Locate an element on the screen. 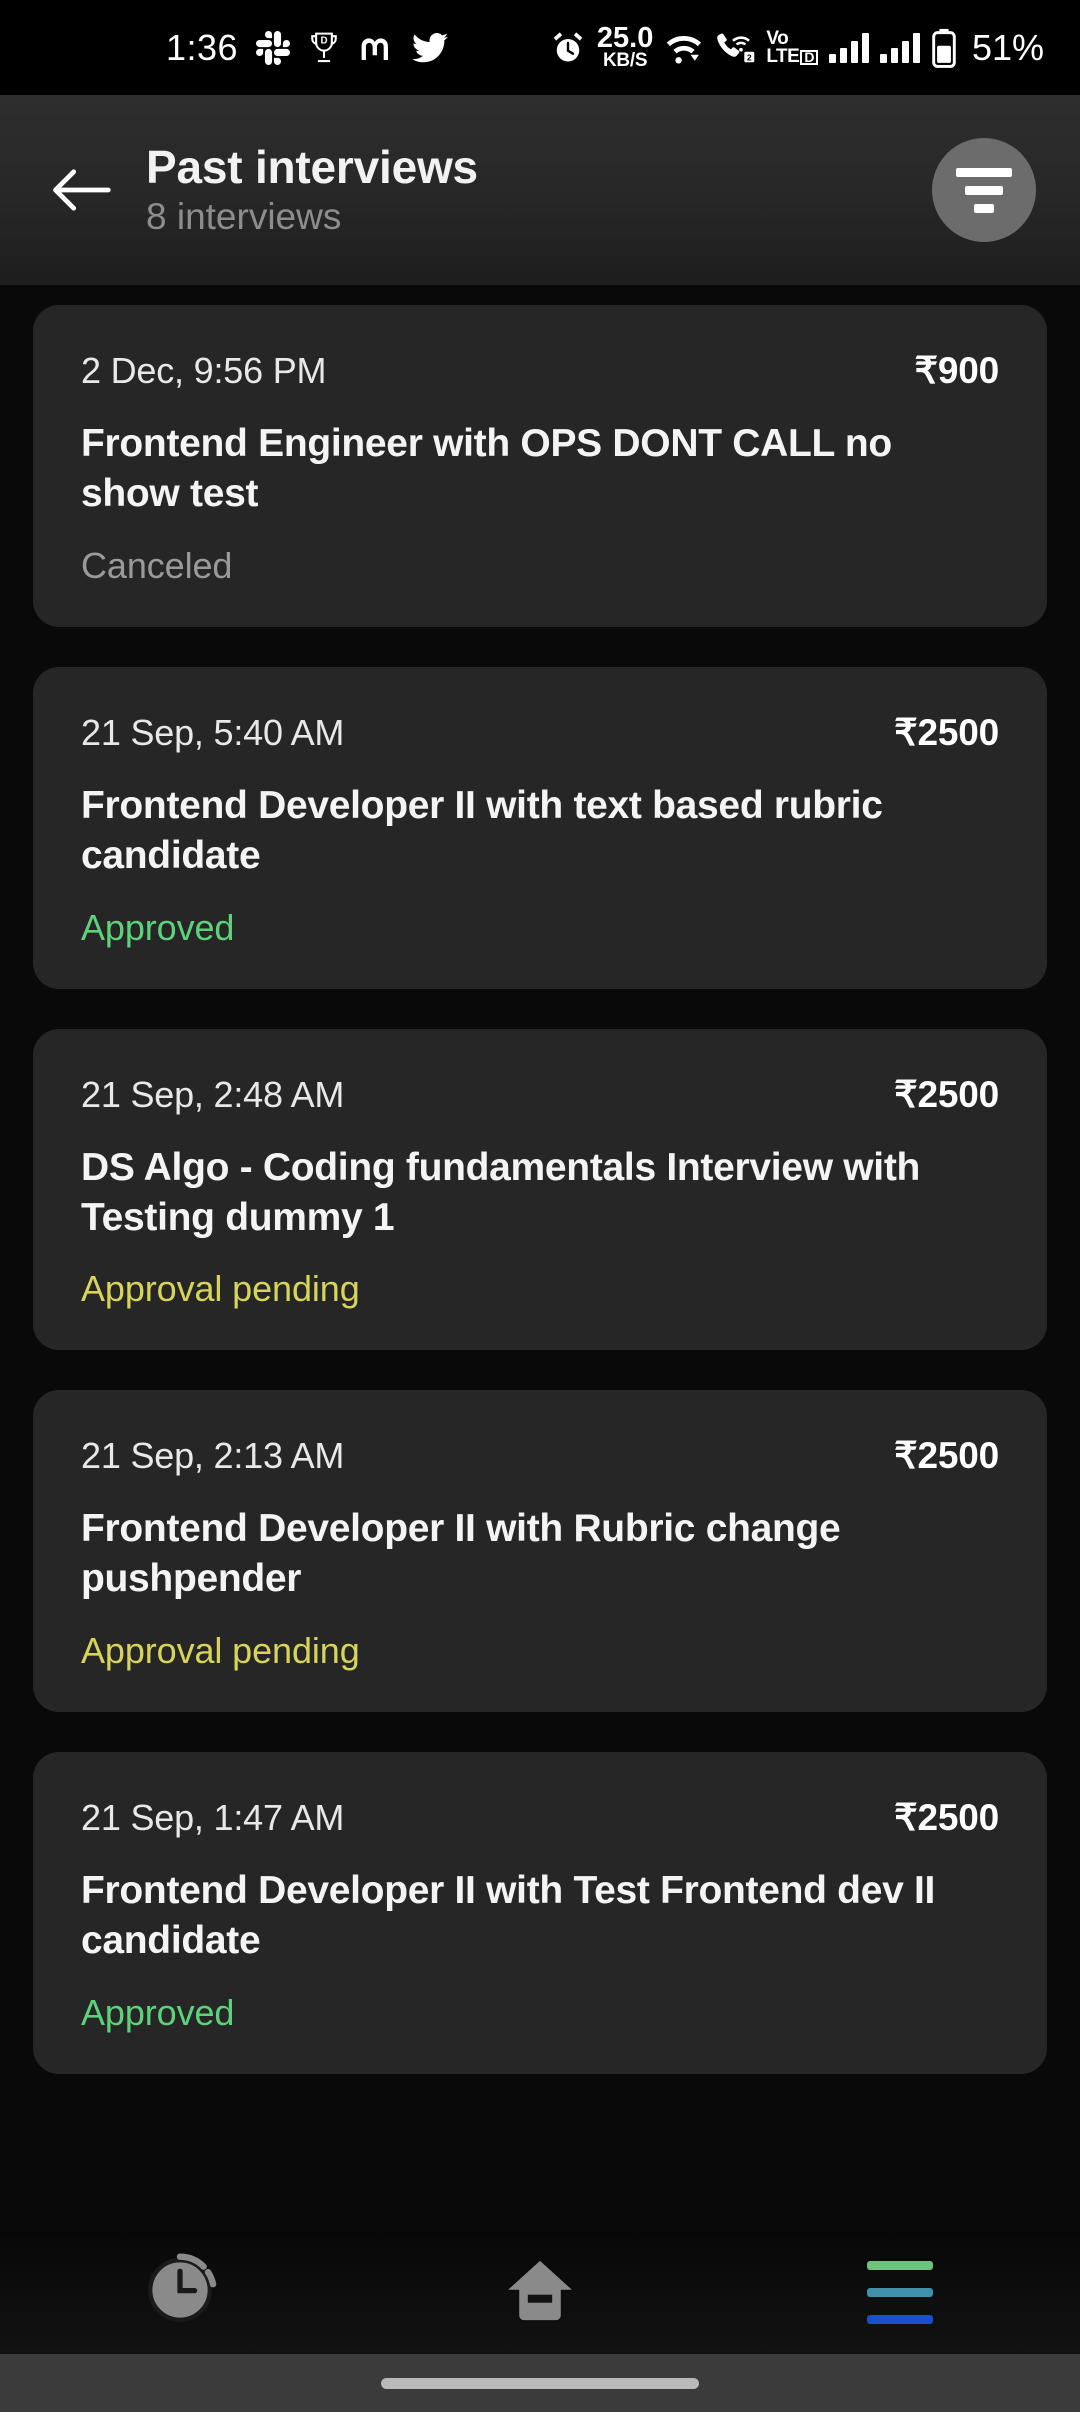  recent-apps-clock-icon is located at coordinates (180, 2292).